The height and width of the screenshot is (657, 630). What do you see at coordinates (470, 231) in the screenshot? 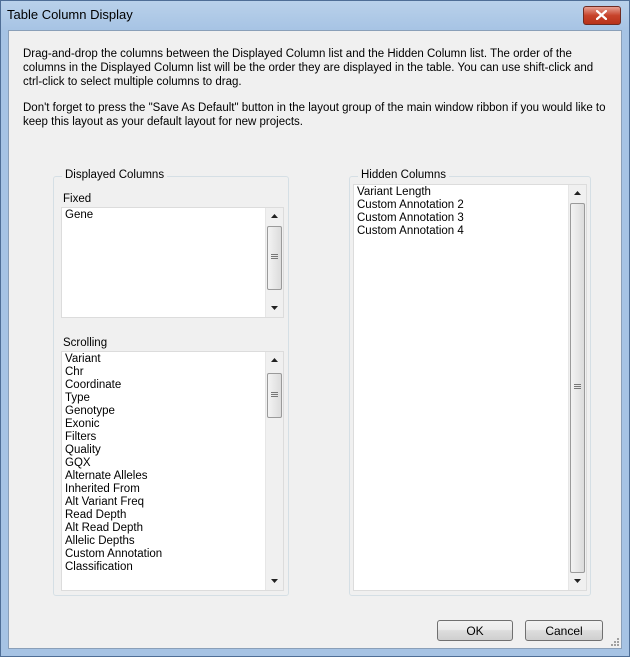
I see `list-item: Custom Annotation 4` at bounding box center [470, 231].